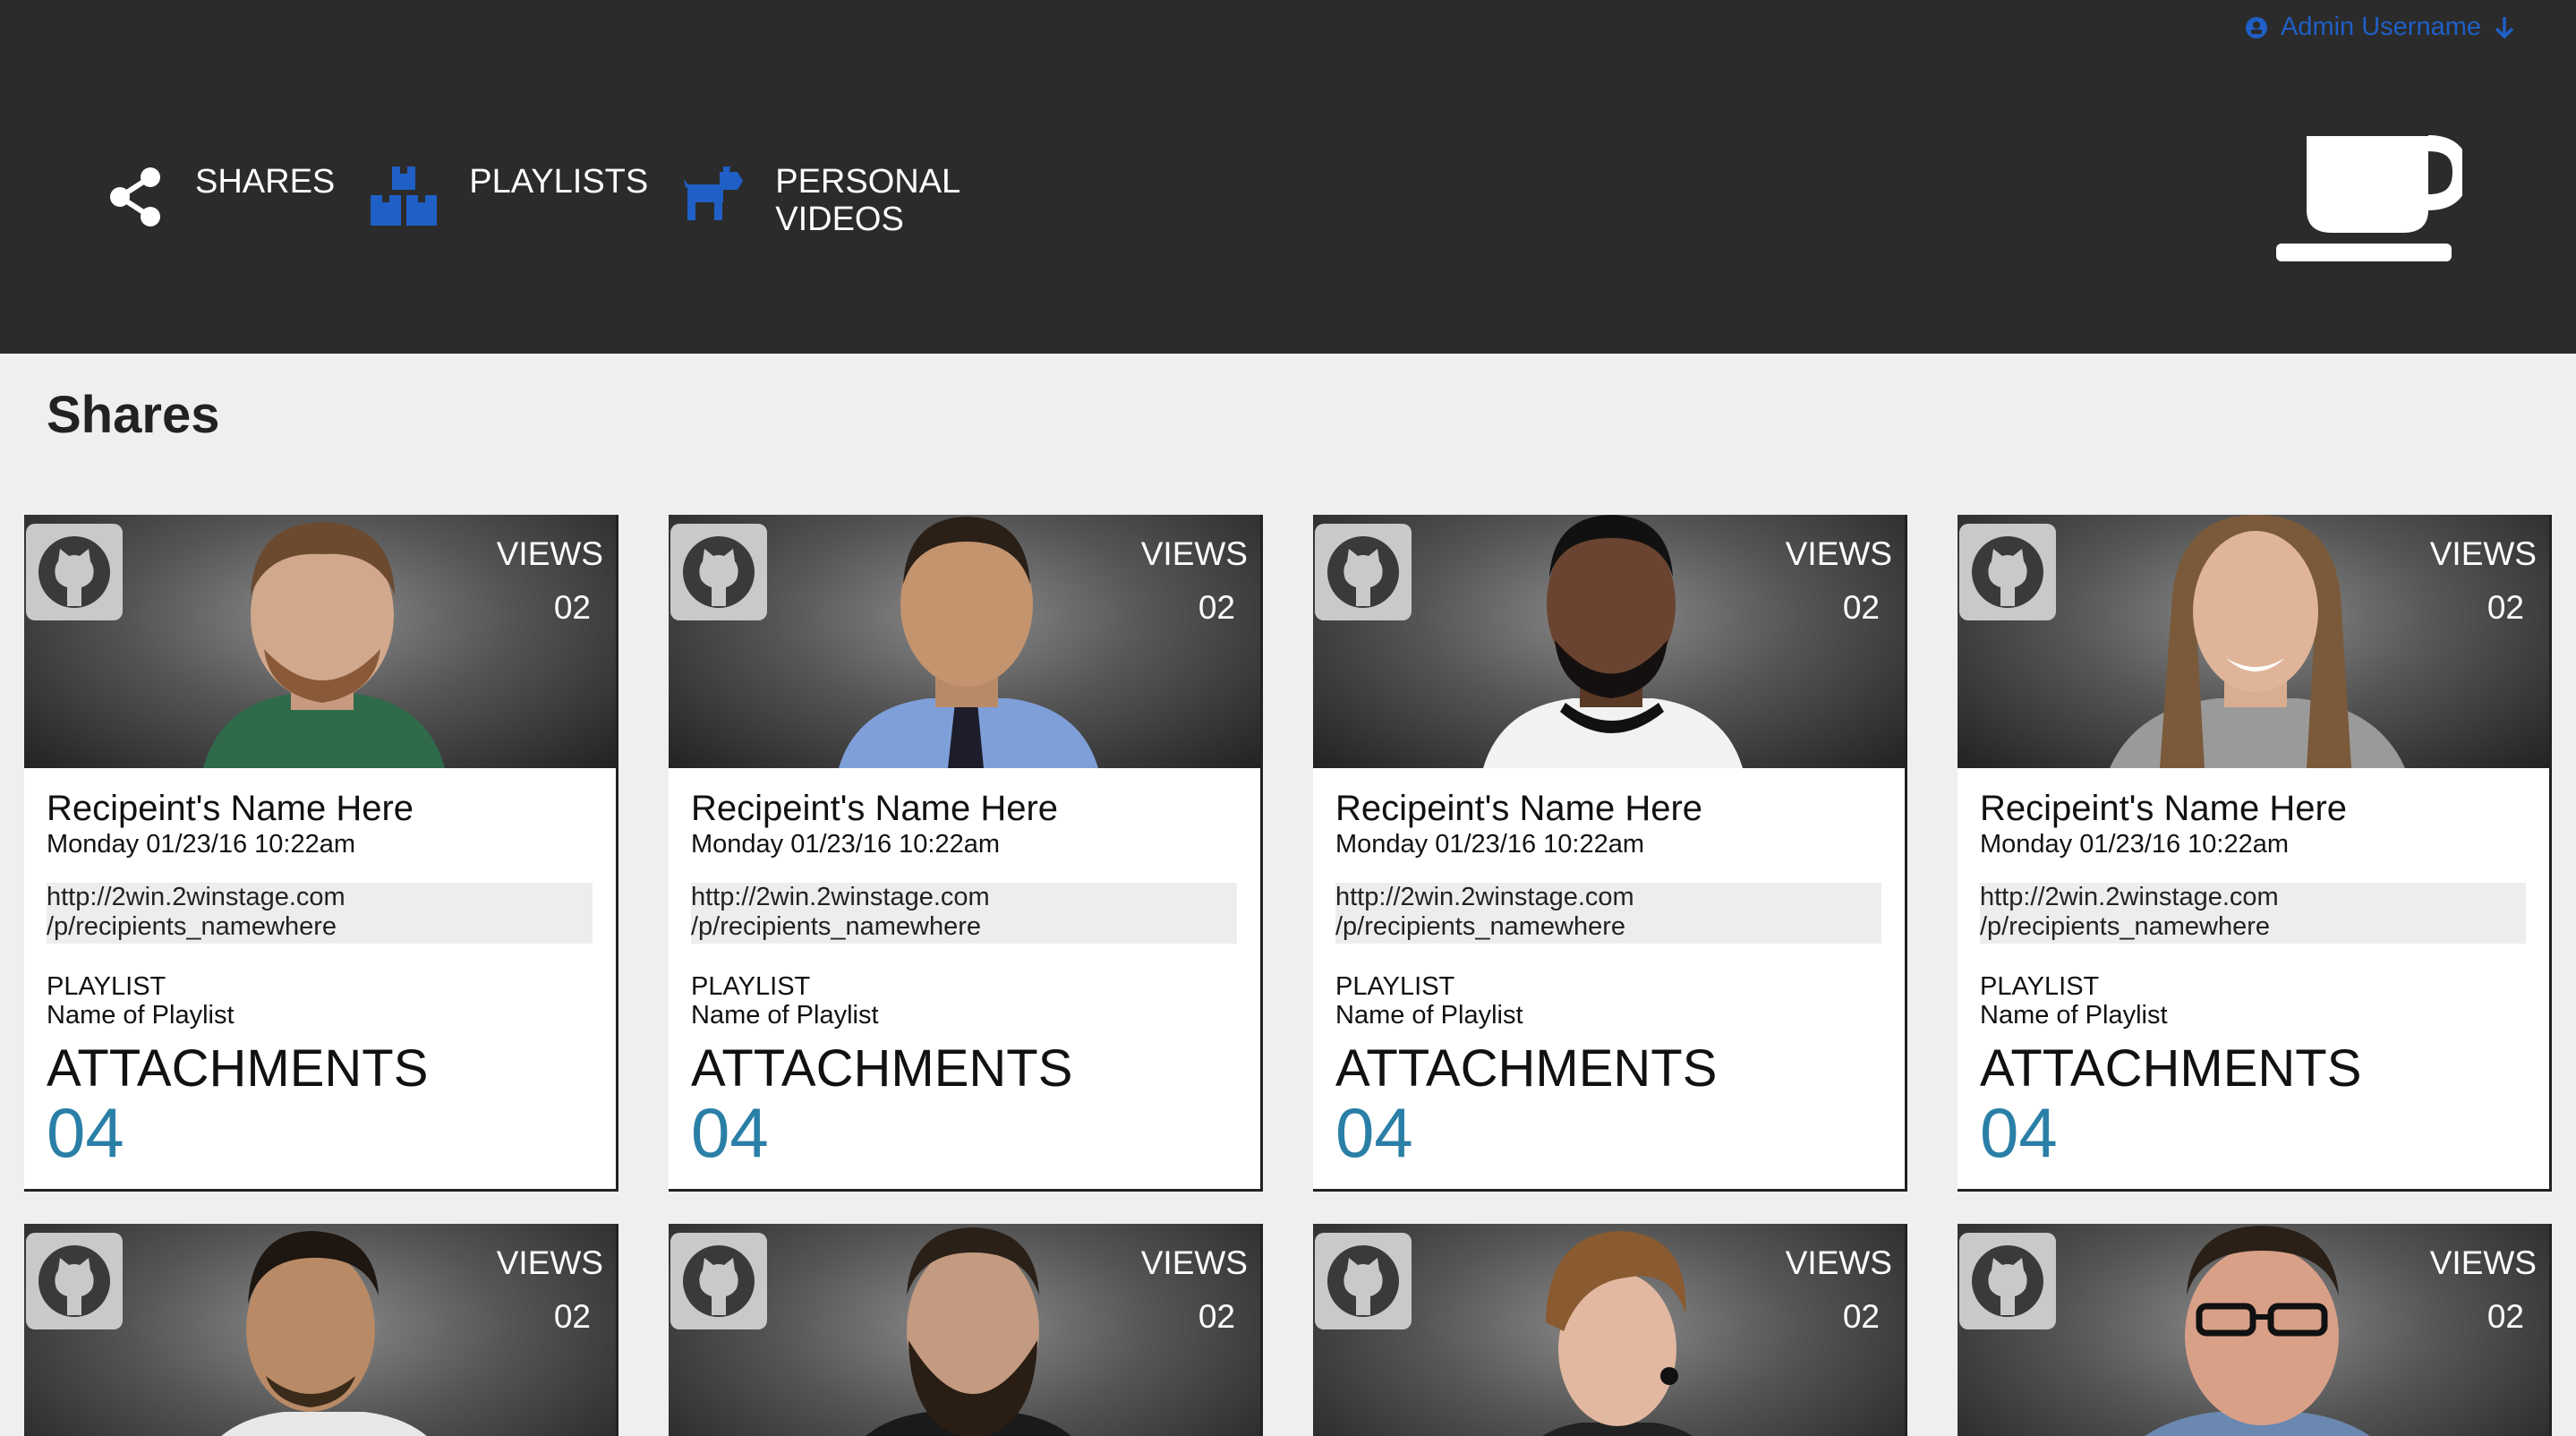 The width and height of the screenshot is (2576, 1436). What do you see at coordinates (136, 197) in the screenshot?
I see `share-icon` at bounding box center [136, 197].